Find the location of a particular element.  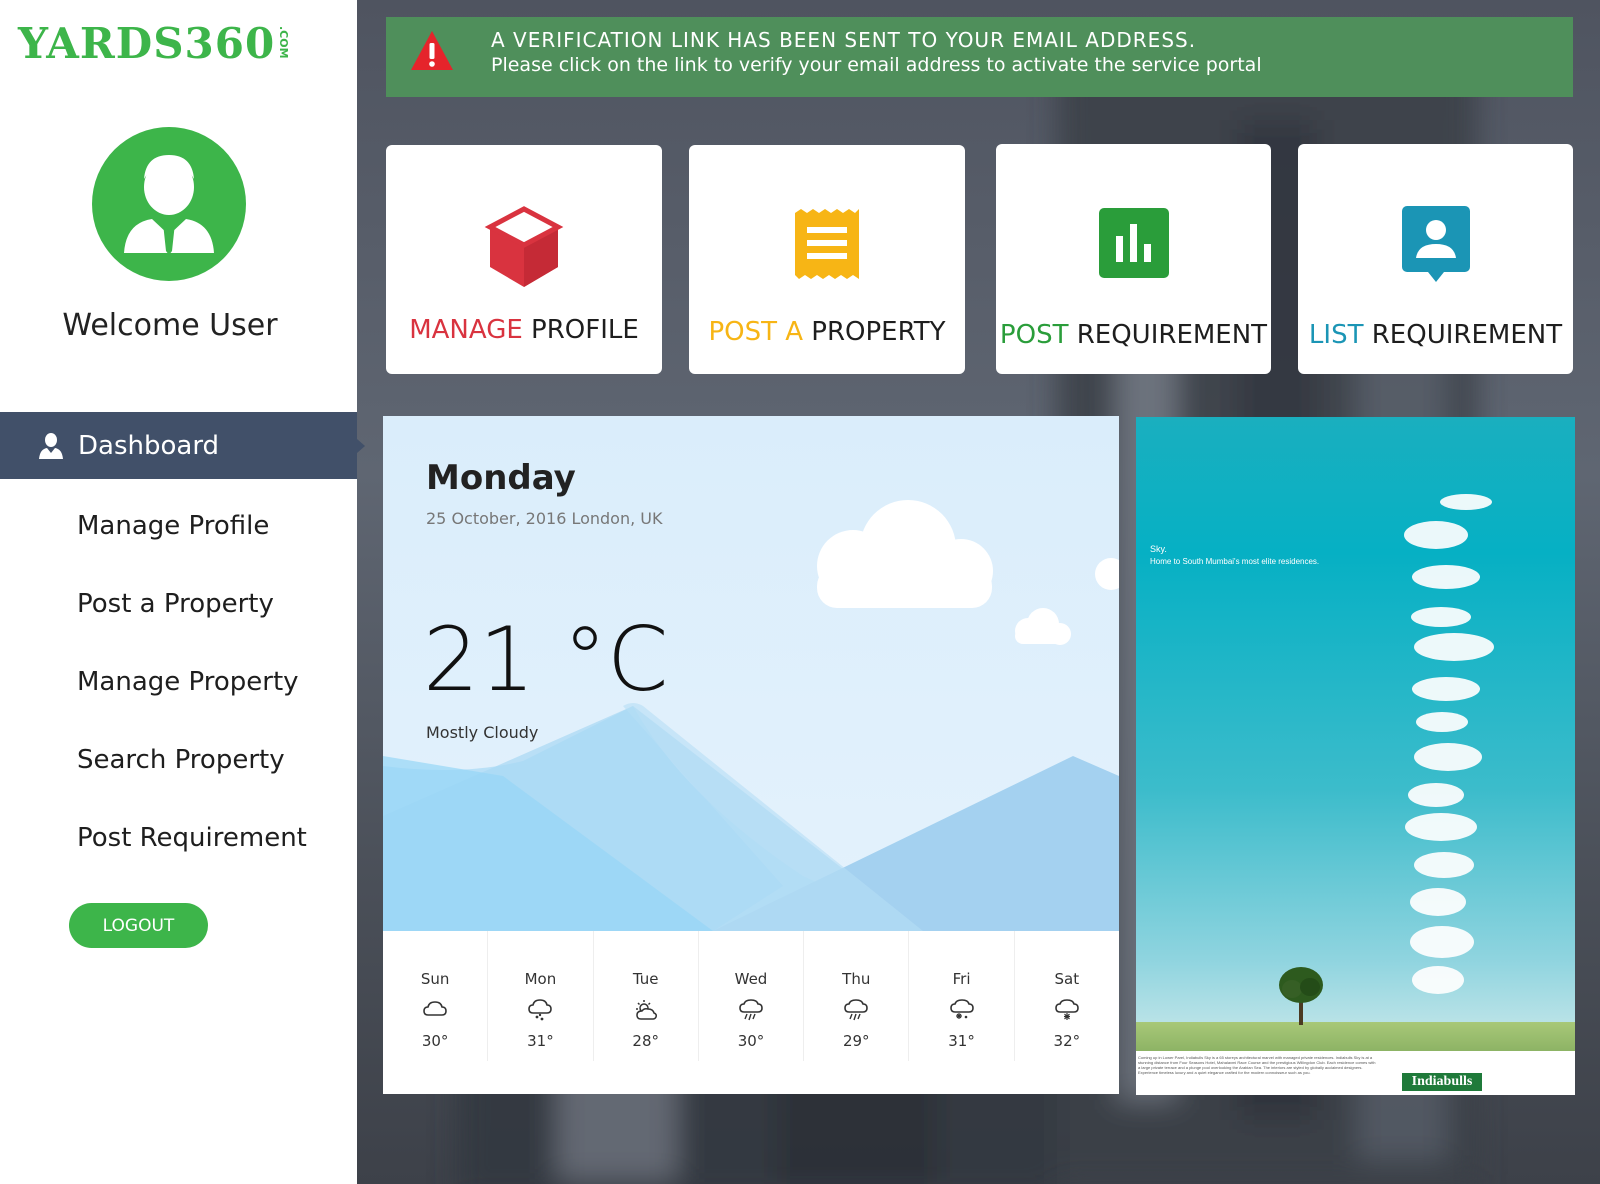

ad-headline: Sky. is located at coordinates (1158, 549).